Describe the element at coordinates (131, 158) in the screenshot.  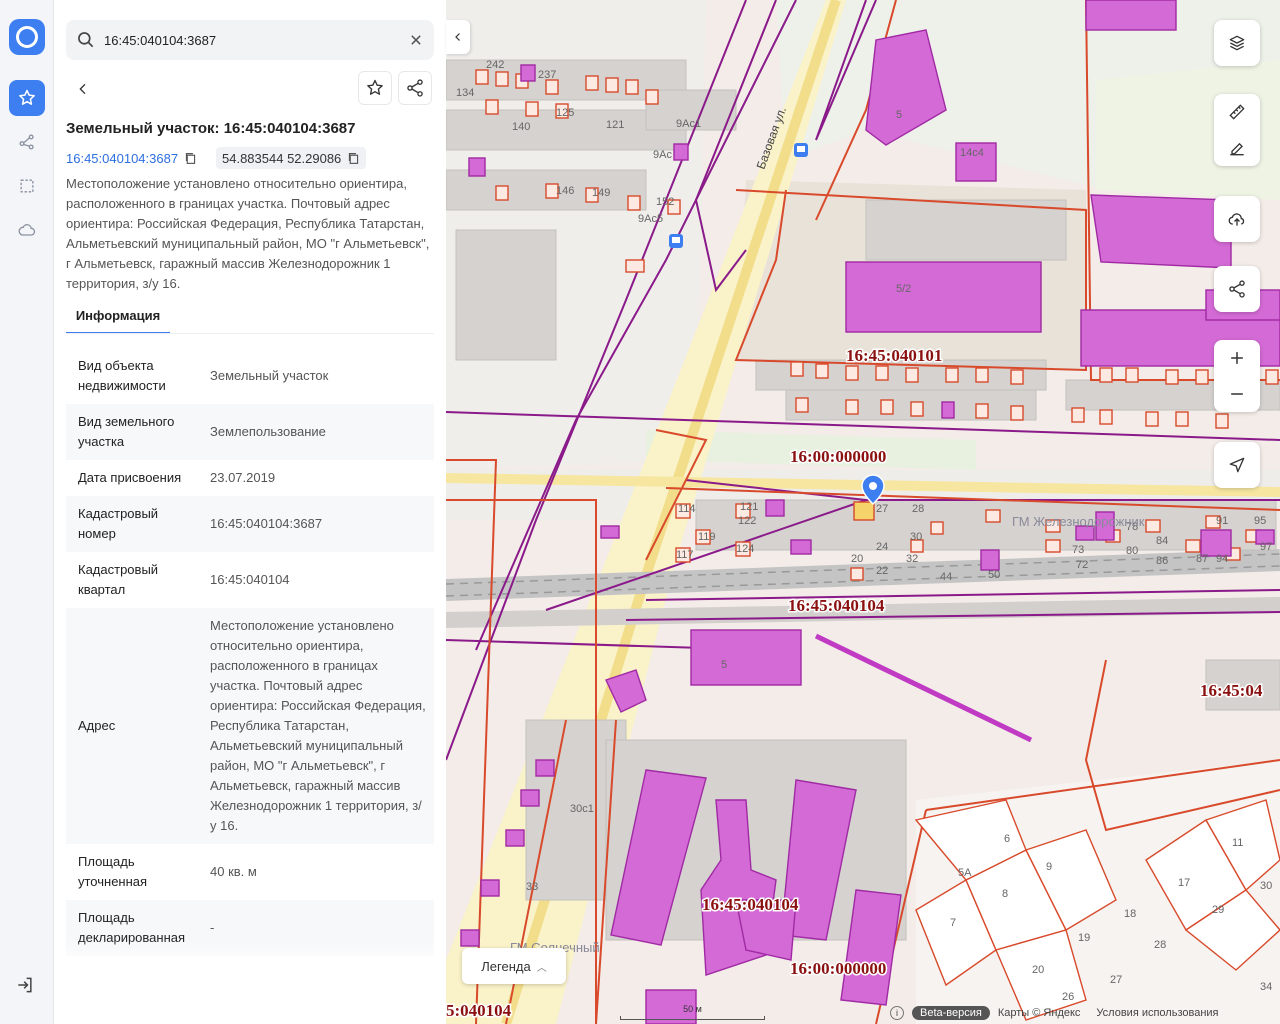
I see `cadastral-number-link: 16:45:040104:3687` at that location.